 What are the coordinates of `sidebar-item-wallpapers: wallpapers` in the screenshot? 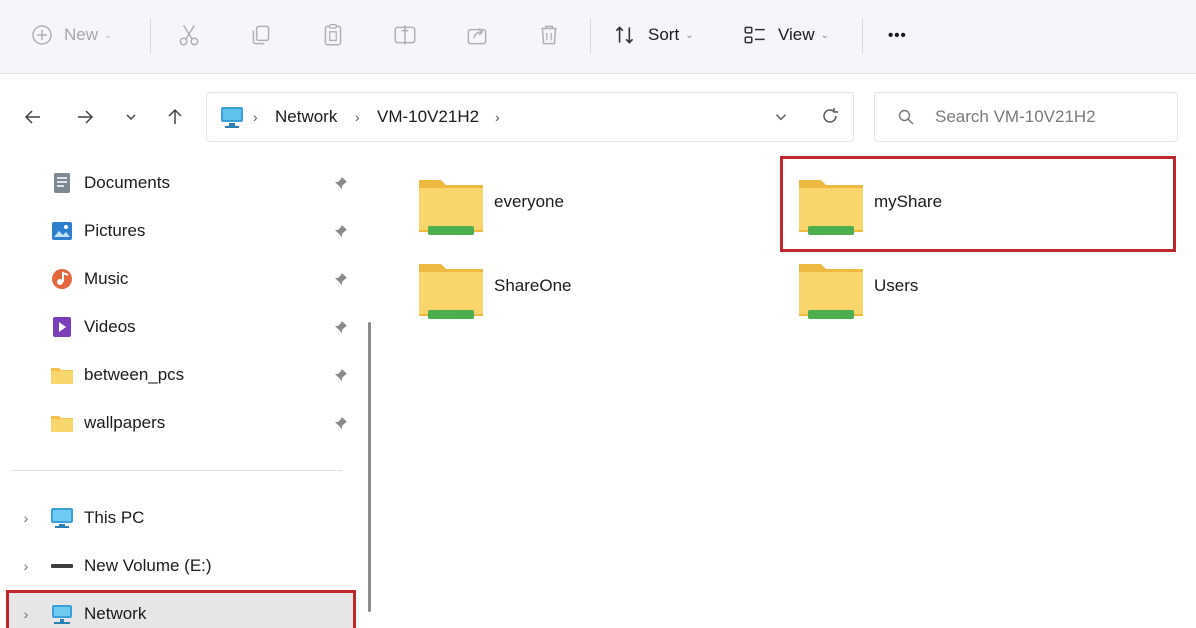 It's located at (203, 423).